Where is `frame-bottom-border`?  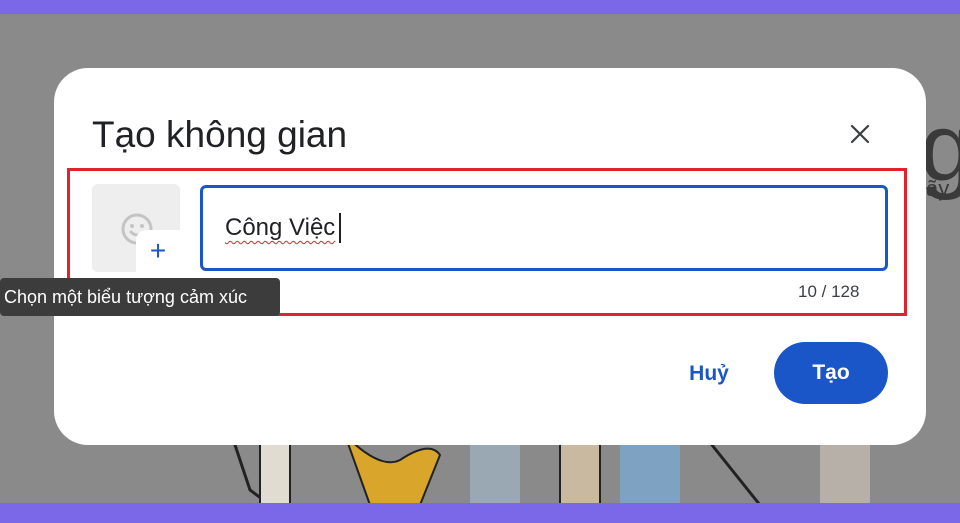 frame-bottom-border is located at coordinates (480, 513).